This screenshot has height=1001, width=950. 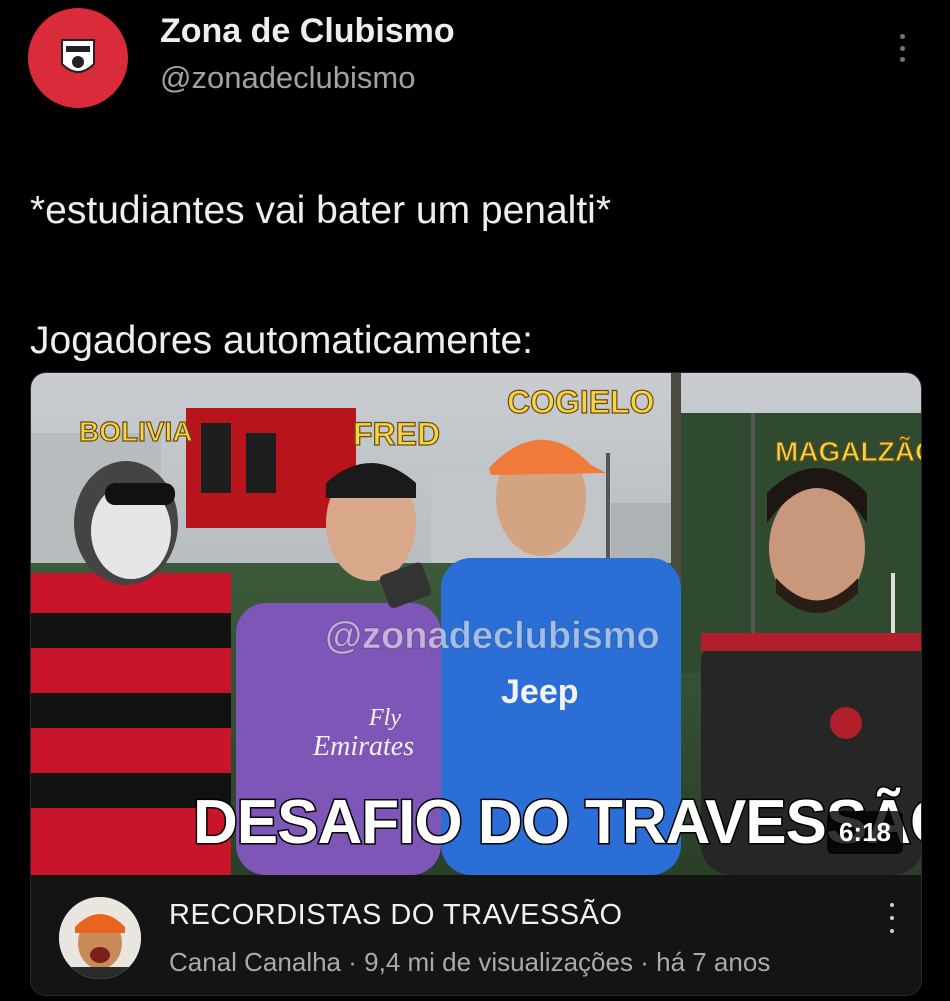 What do you see at coordinates (396, 434) in the screenshot?
I see `label-fred: FRED` at bounding box center [396, 434].